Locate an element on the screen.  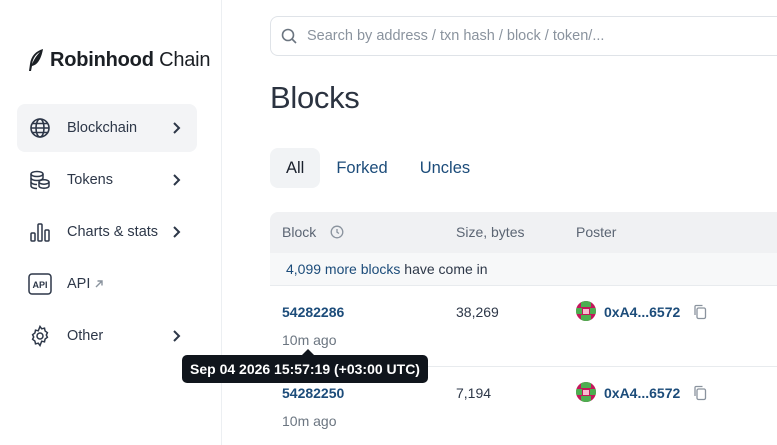
api-icon: API is located at coordinates (40, 284).